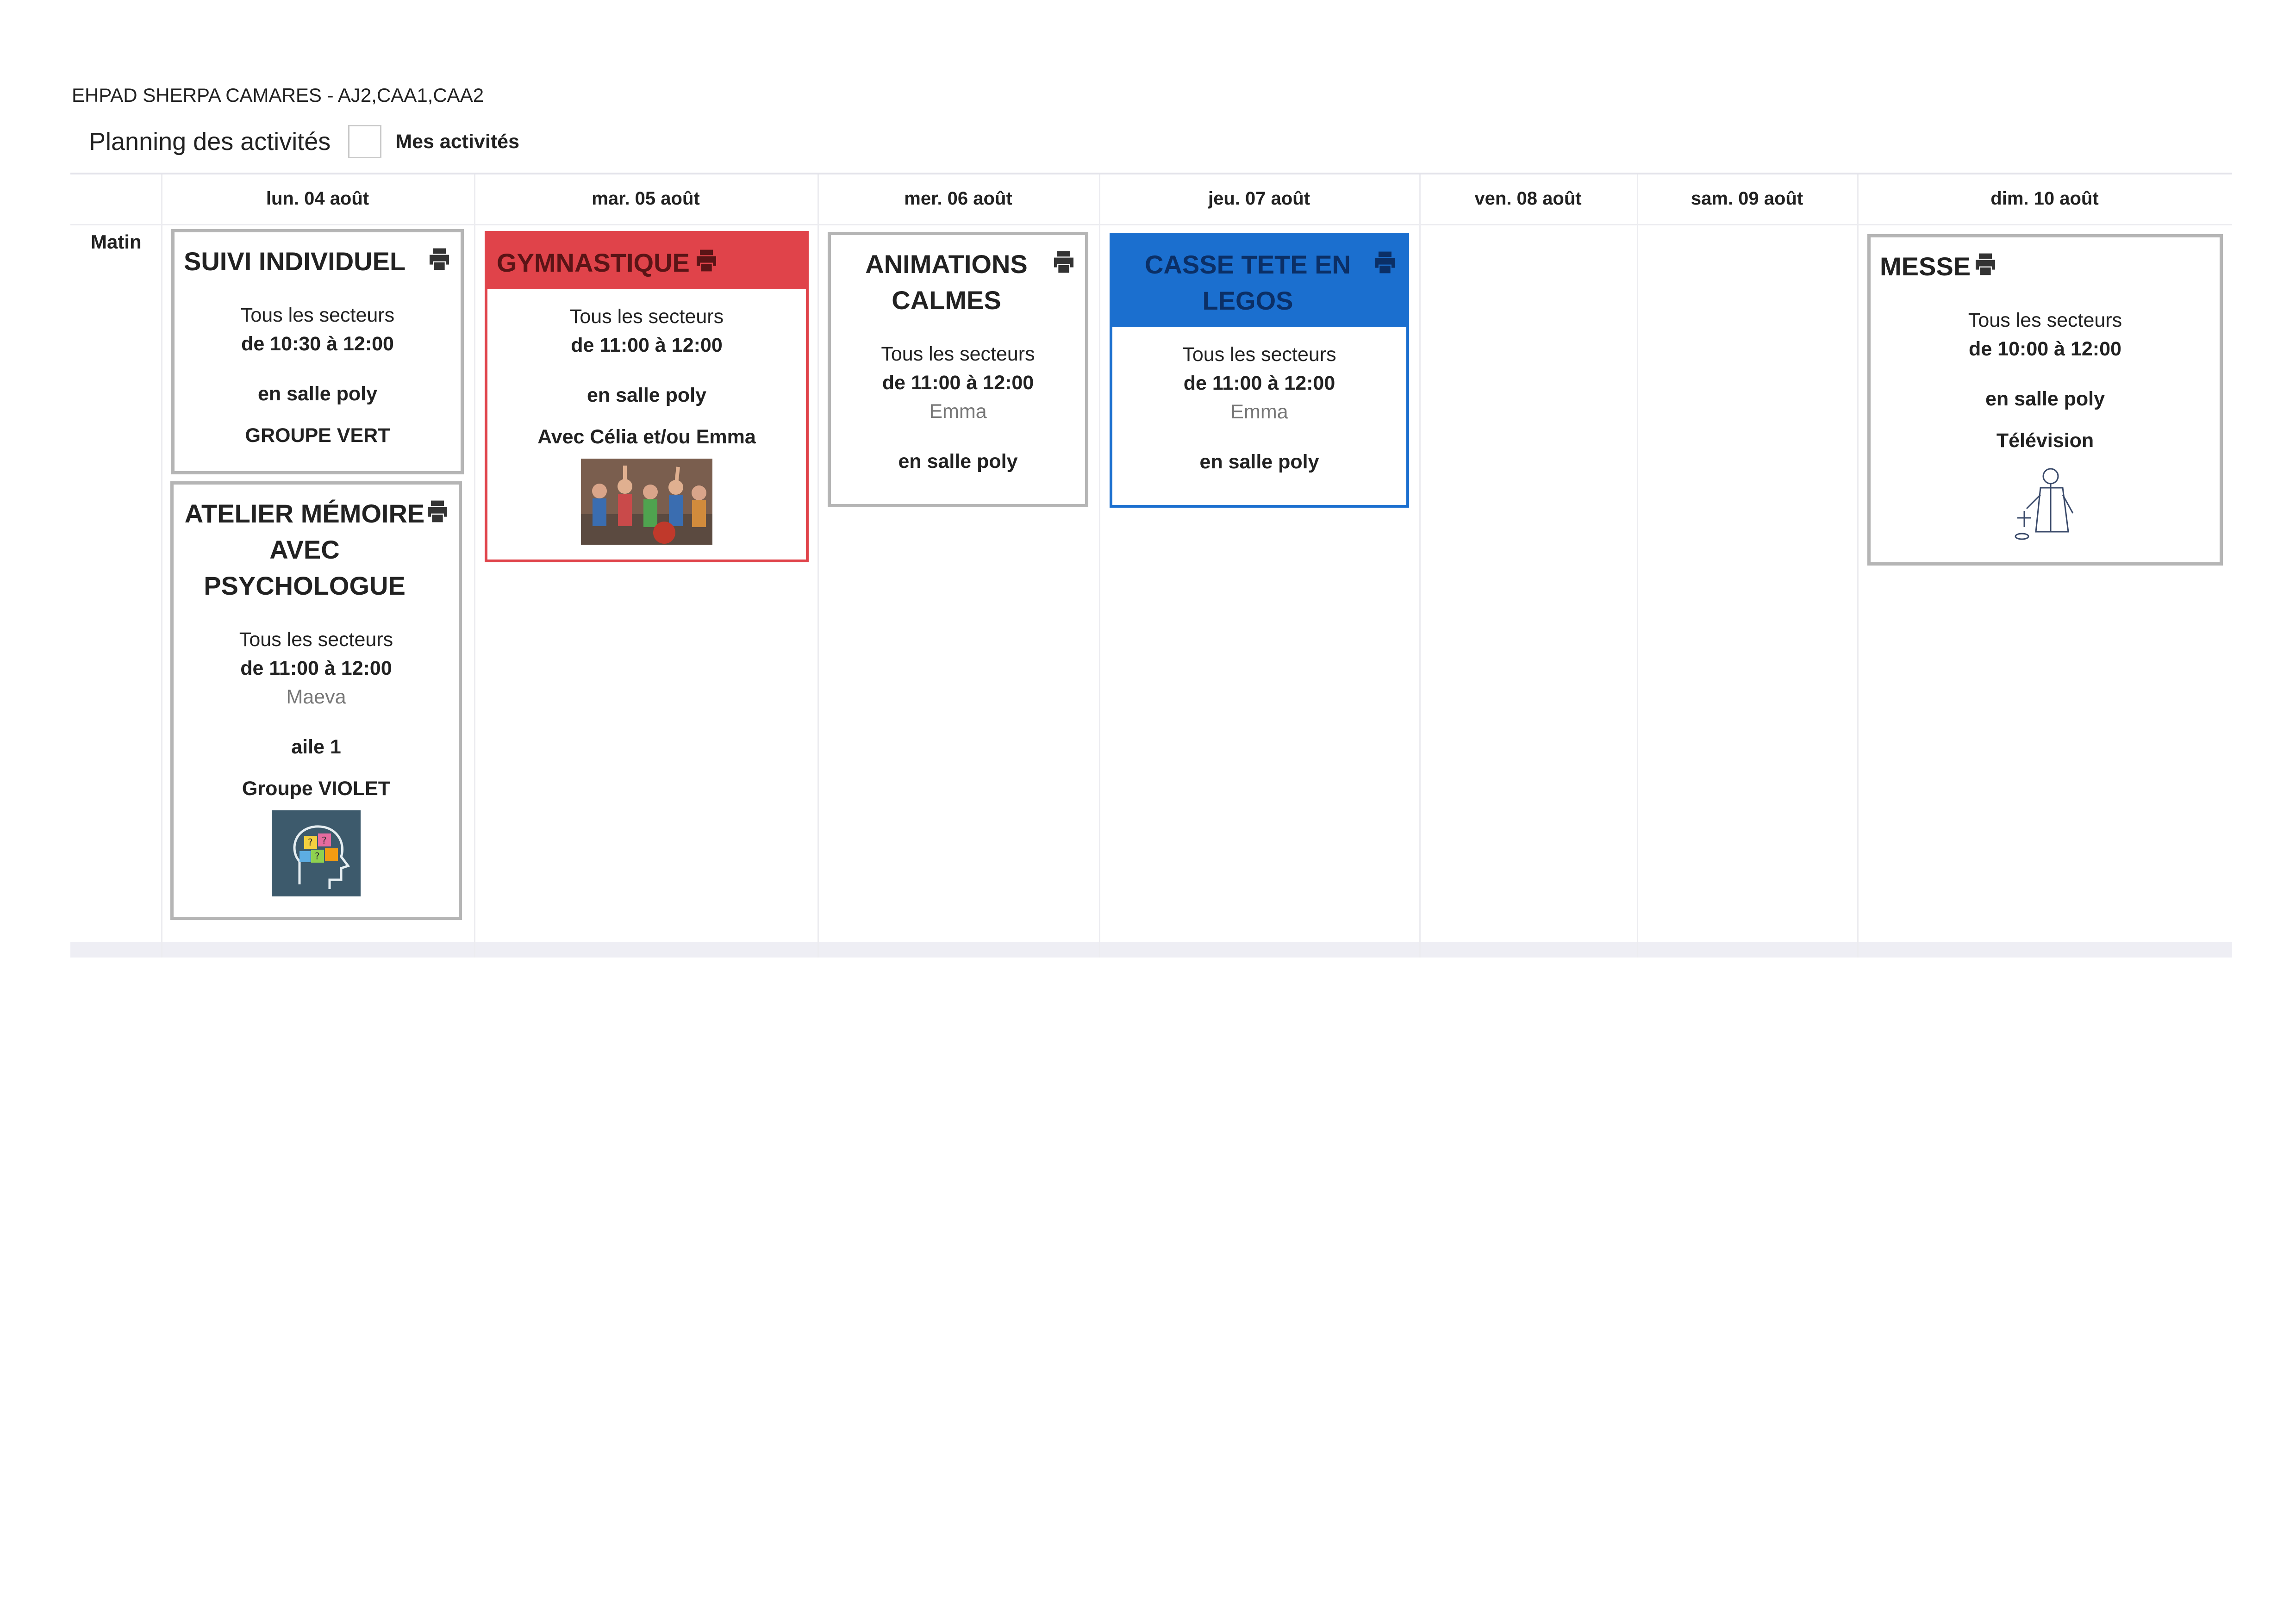 The image size is (2296, 1623). What do you see at coordinates (304, 549) in the screenshot?
I see `activity-title: ATELIER MÉMOIRE AVEC PSYCHOLOGUE` at bounding box center [304, 549].